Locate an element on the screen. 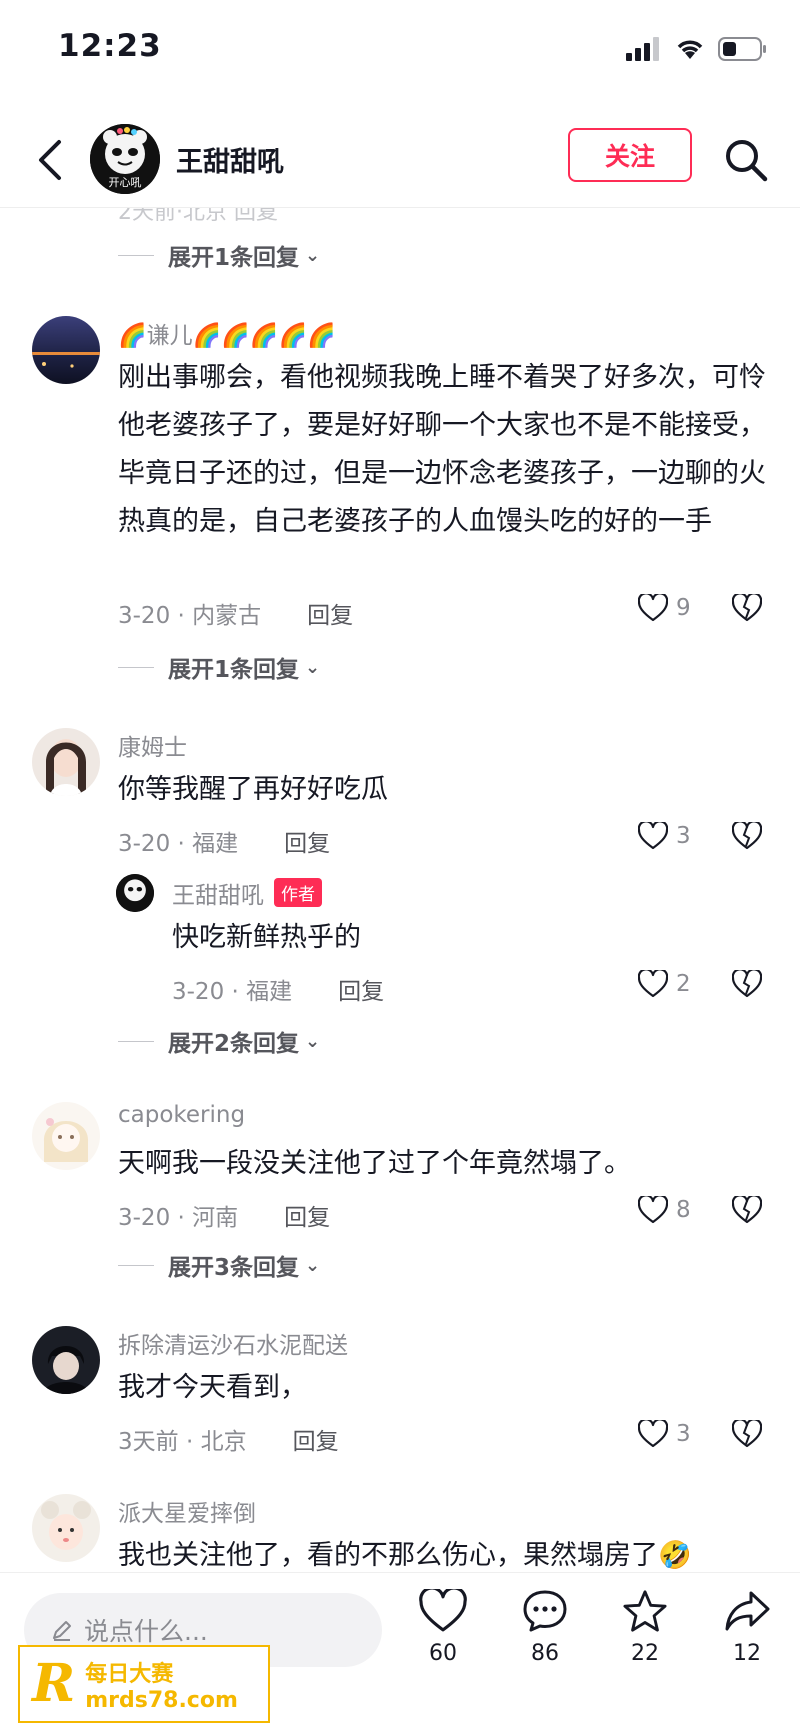  share-button: 12 is located at coordinates (747, 1627).